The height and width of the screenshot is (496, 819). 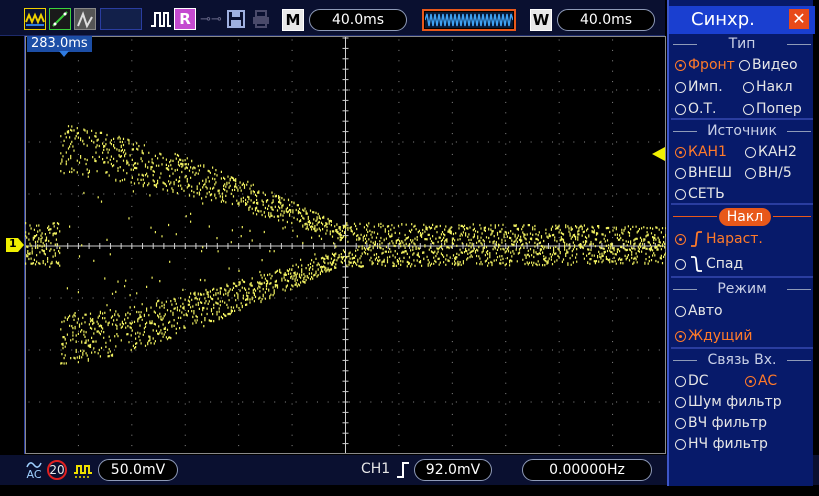 What do you see at coordinates (358, 20) in the screenshot?
I see `main-timebase-value: 40.0ms` at bounding box center [358, 20].